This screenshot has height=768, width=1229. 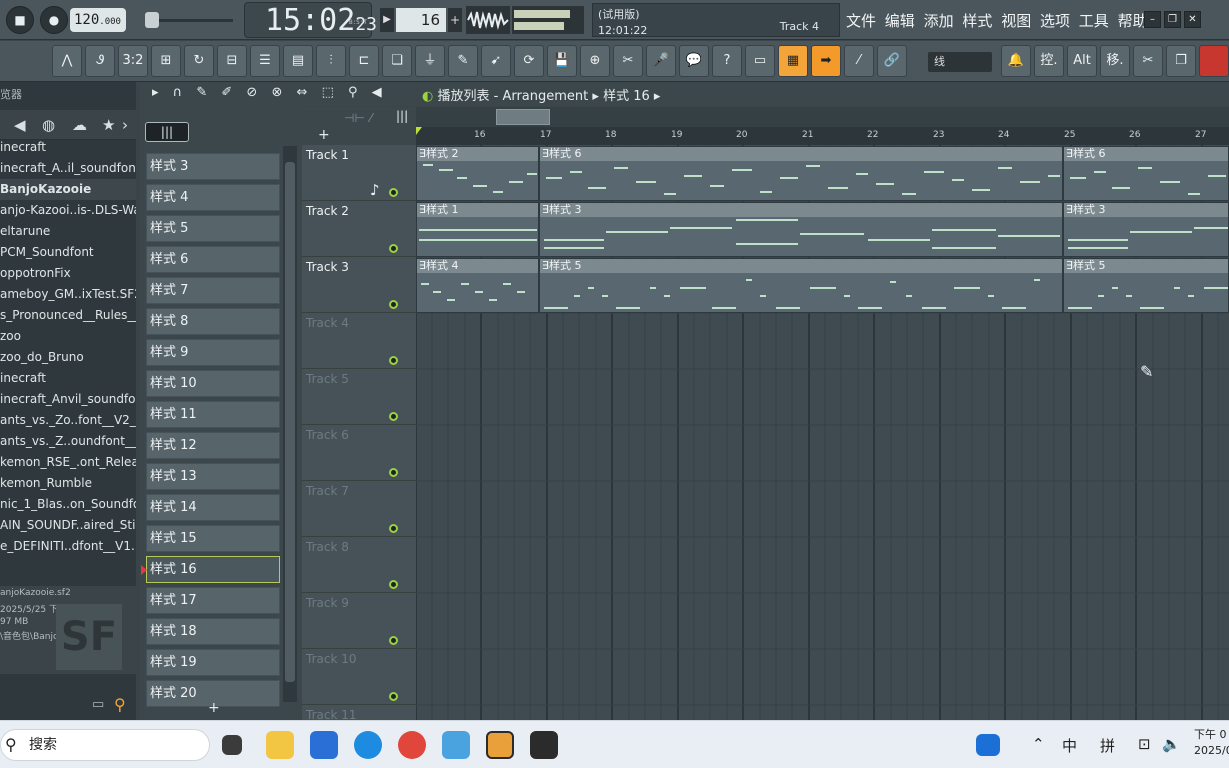 I want to click on list-item: inecraft_A..il_soundfont, so click(x=68, y=168).